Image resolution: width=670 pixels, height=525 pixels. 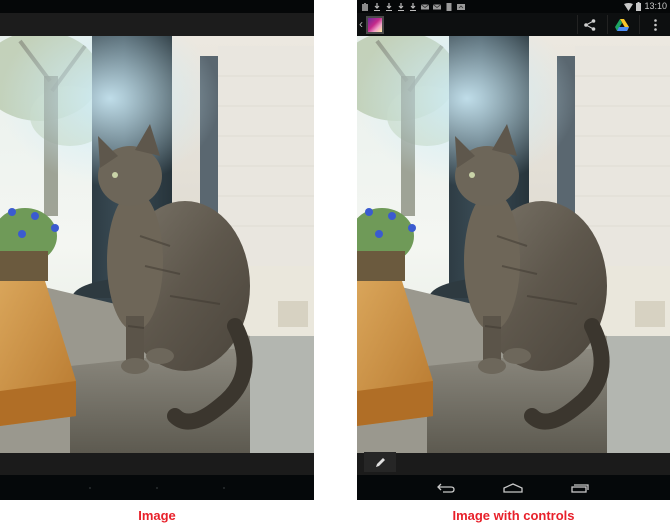 I want to click on bottom-toolbar, so click(x=513, y=464).